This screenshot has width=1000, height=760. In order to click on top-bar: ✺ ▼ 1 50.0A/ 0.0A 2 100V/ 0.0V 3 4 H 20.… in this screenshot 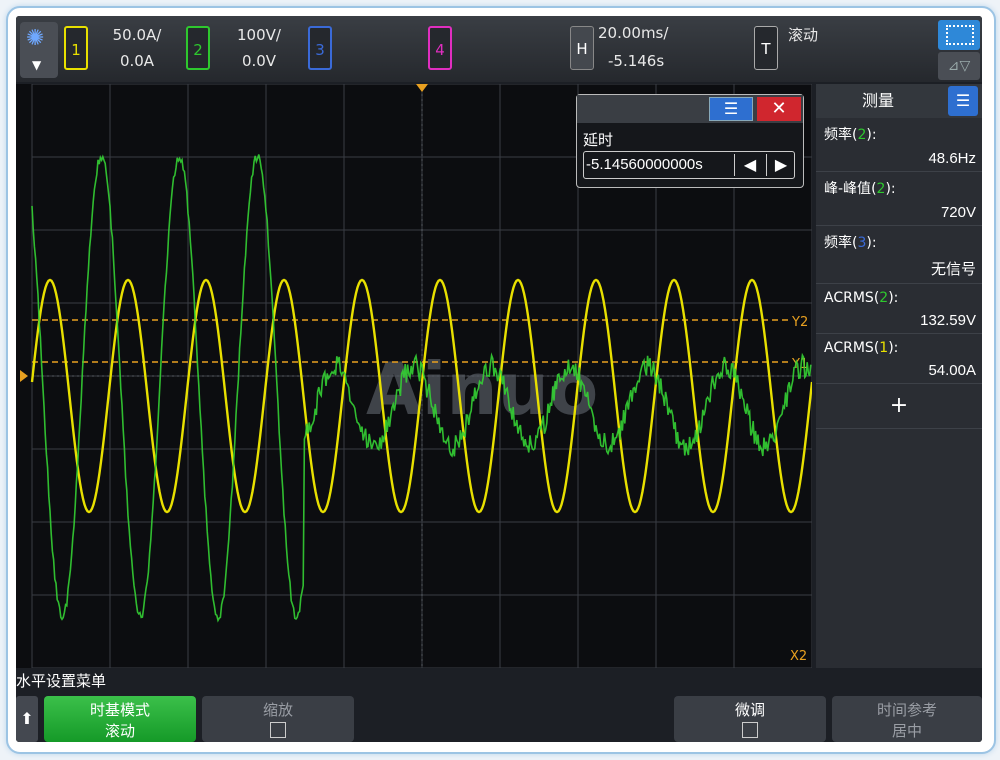, I will do `click(499, 49)`.